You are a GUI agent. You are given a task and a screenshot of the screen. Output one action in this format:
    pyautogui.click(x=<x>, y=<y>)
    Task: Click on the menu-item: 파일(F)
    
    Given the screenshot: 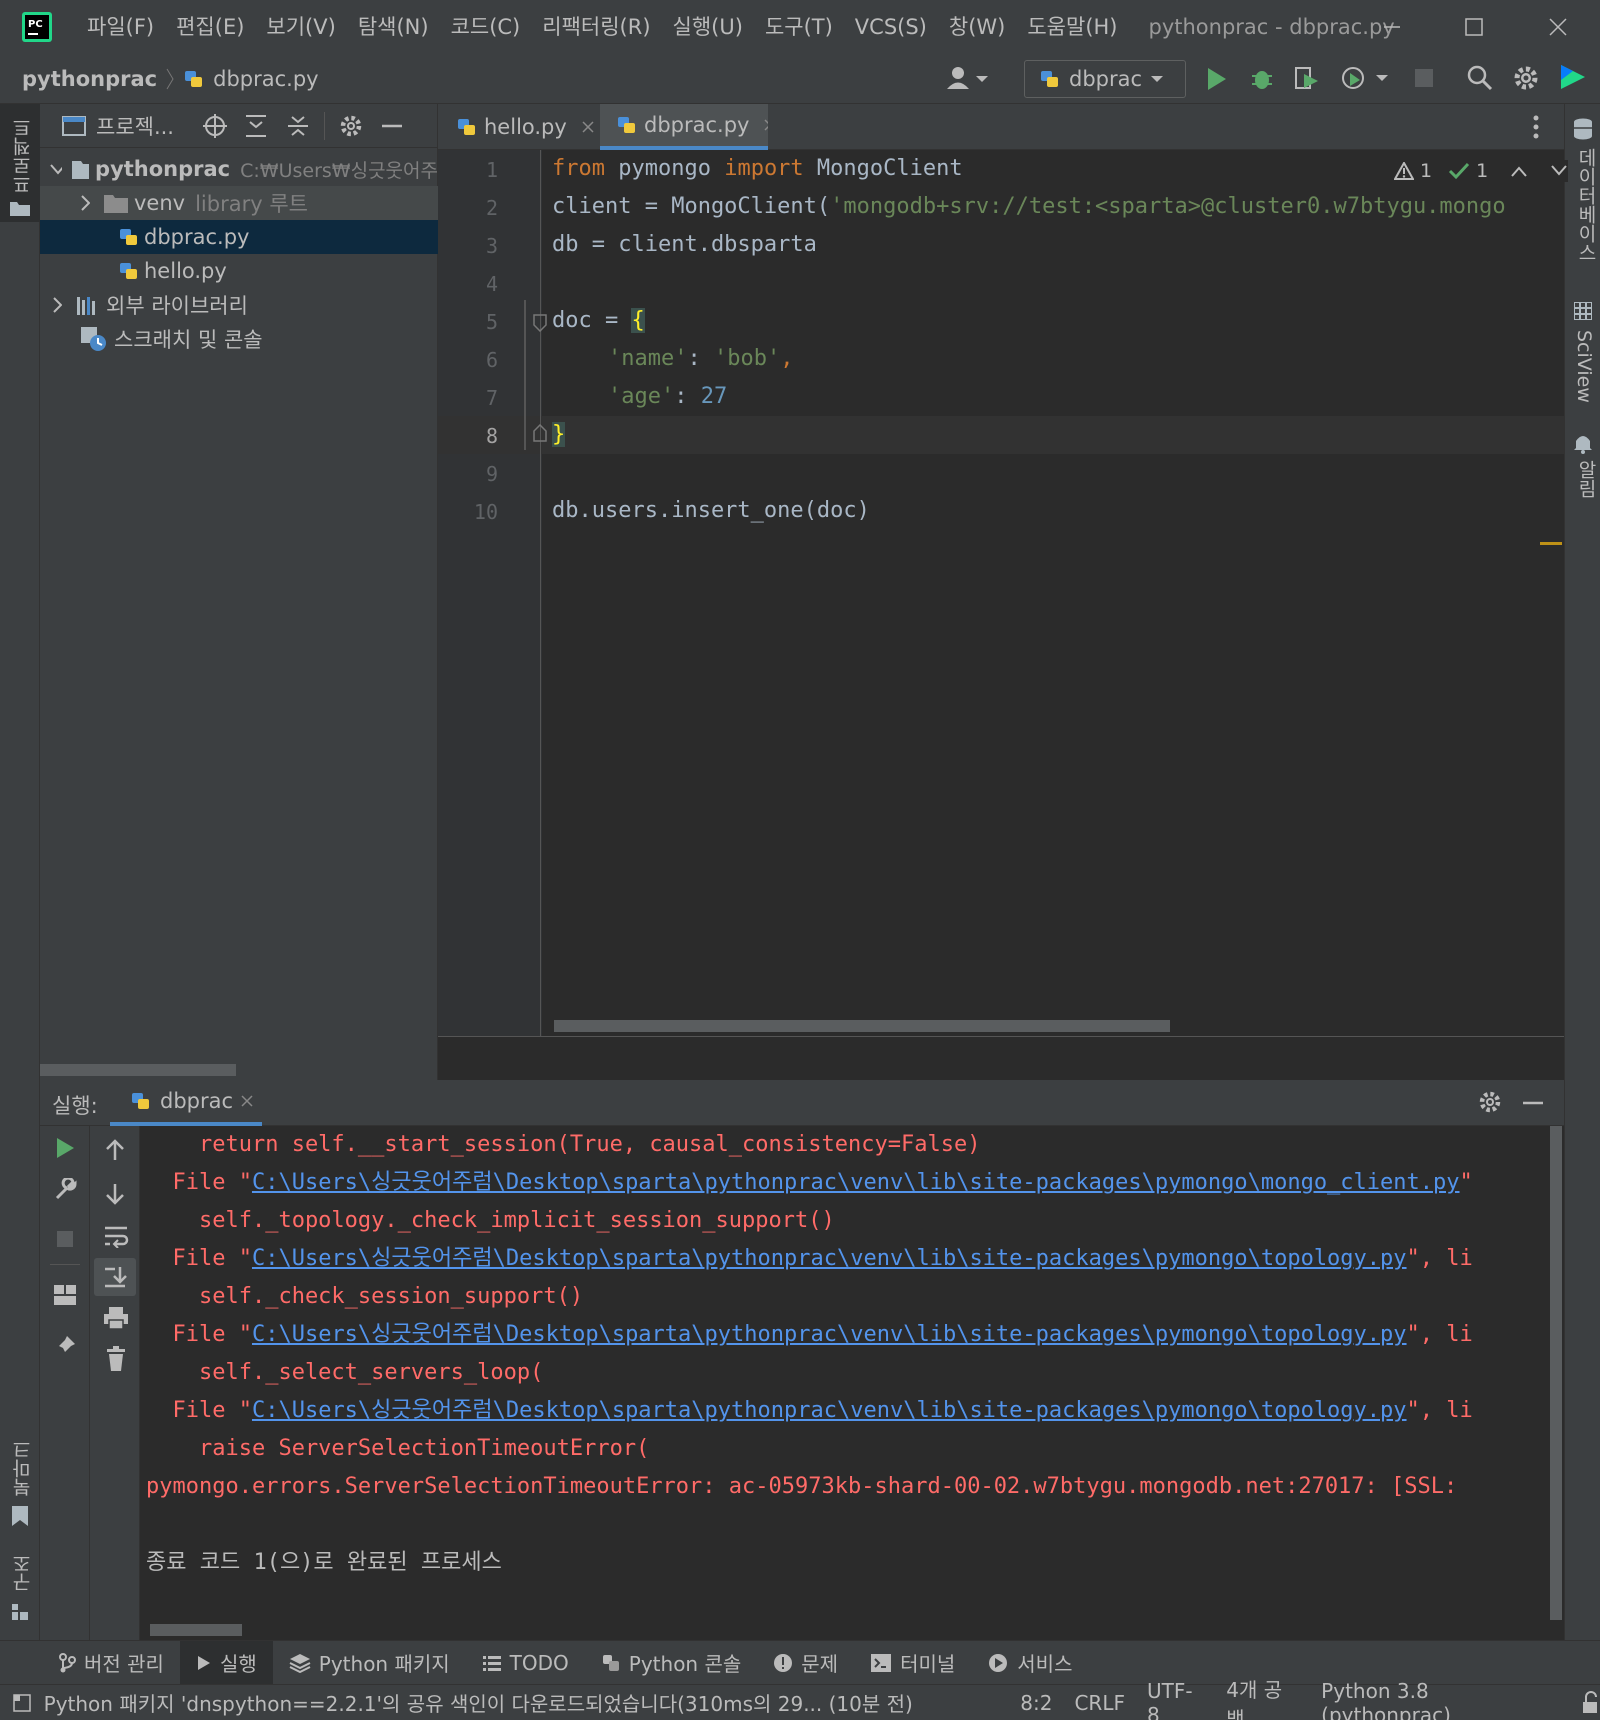 What is the action you would take?
    pyautogui.click(x=120, y=27)
    